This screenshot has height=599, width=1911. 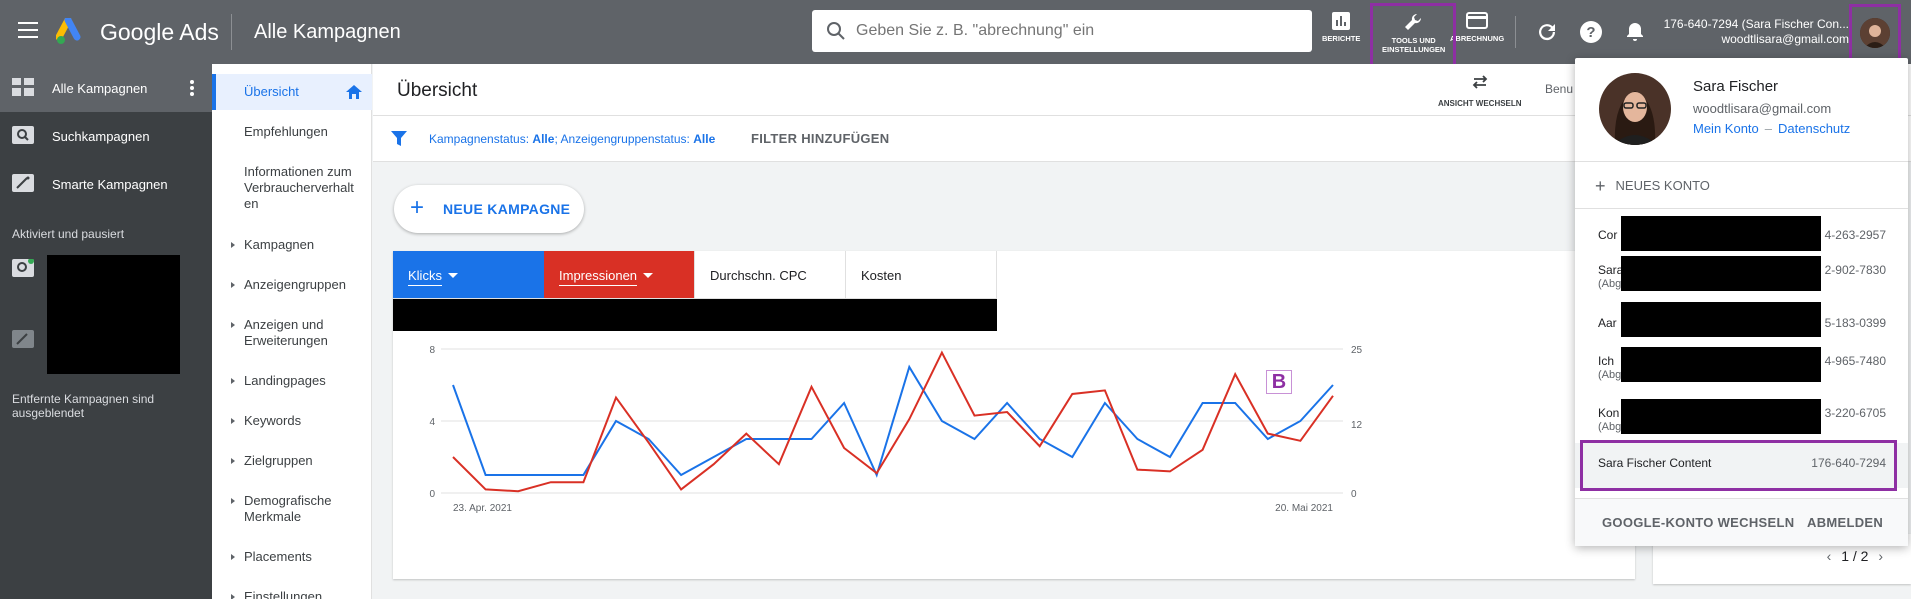 I want to click on filter-icon, so click(x=399, y=139).